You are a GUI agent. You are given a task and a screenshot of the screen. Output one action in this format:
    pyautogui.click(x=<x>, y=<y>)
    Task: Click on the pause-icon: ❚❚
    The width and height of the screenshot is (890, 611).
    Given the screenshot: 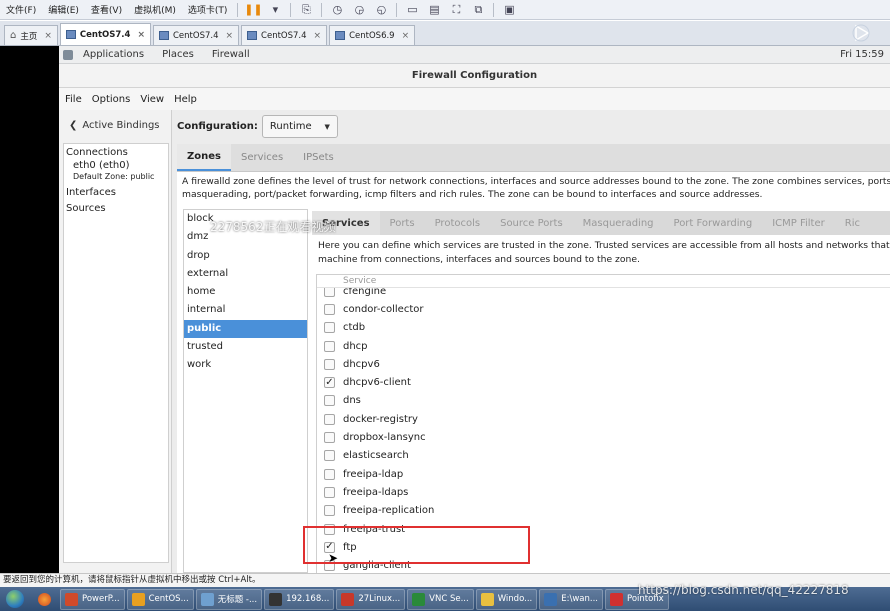 What is the action you would take?
    pyautogui.click(x=253, y=10)
    